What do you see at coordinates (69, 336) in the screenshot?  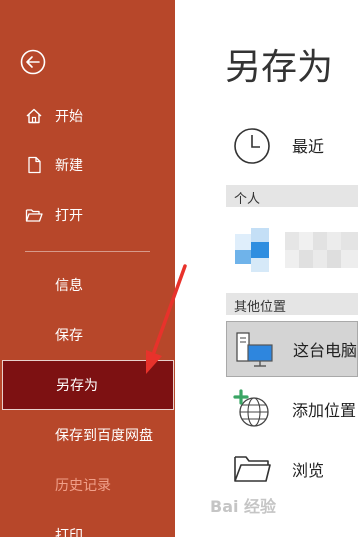 I see `sidebar-item-label: 保存` at bounding box center [69, 336].